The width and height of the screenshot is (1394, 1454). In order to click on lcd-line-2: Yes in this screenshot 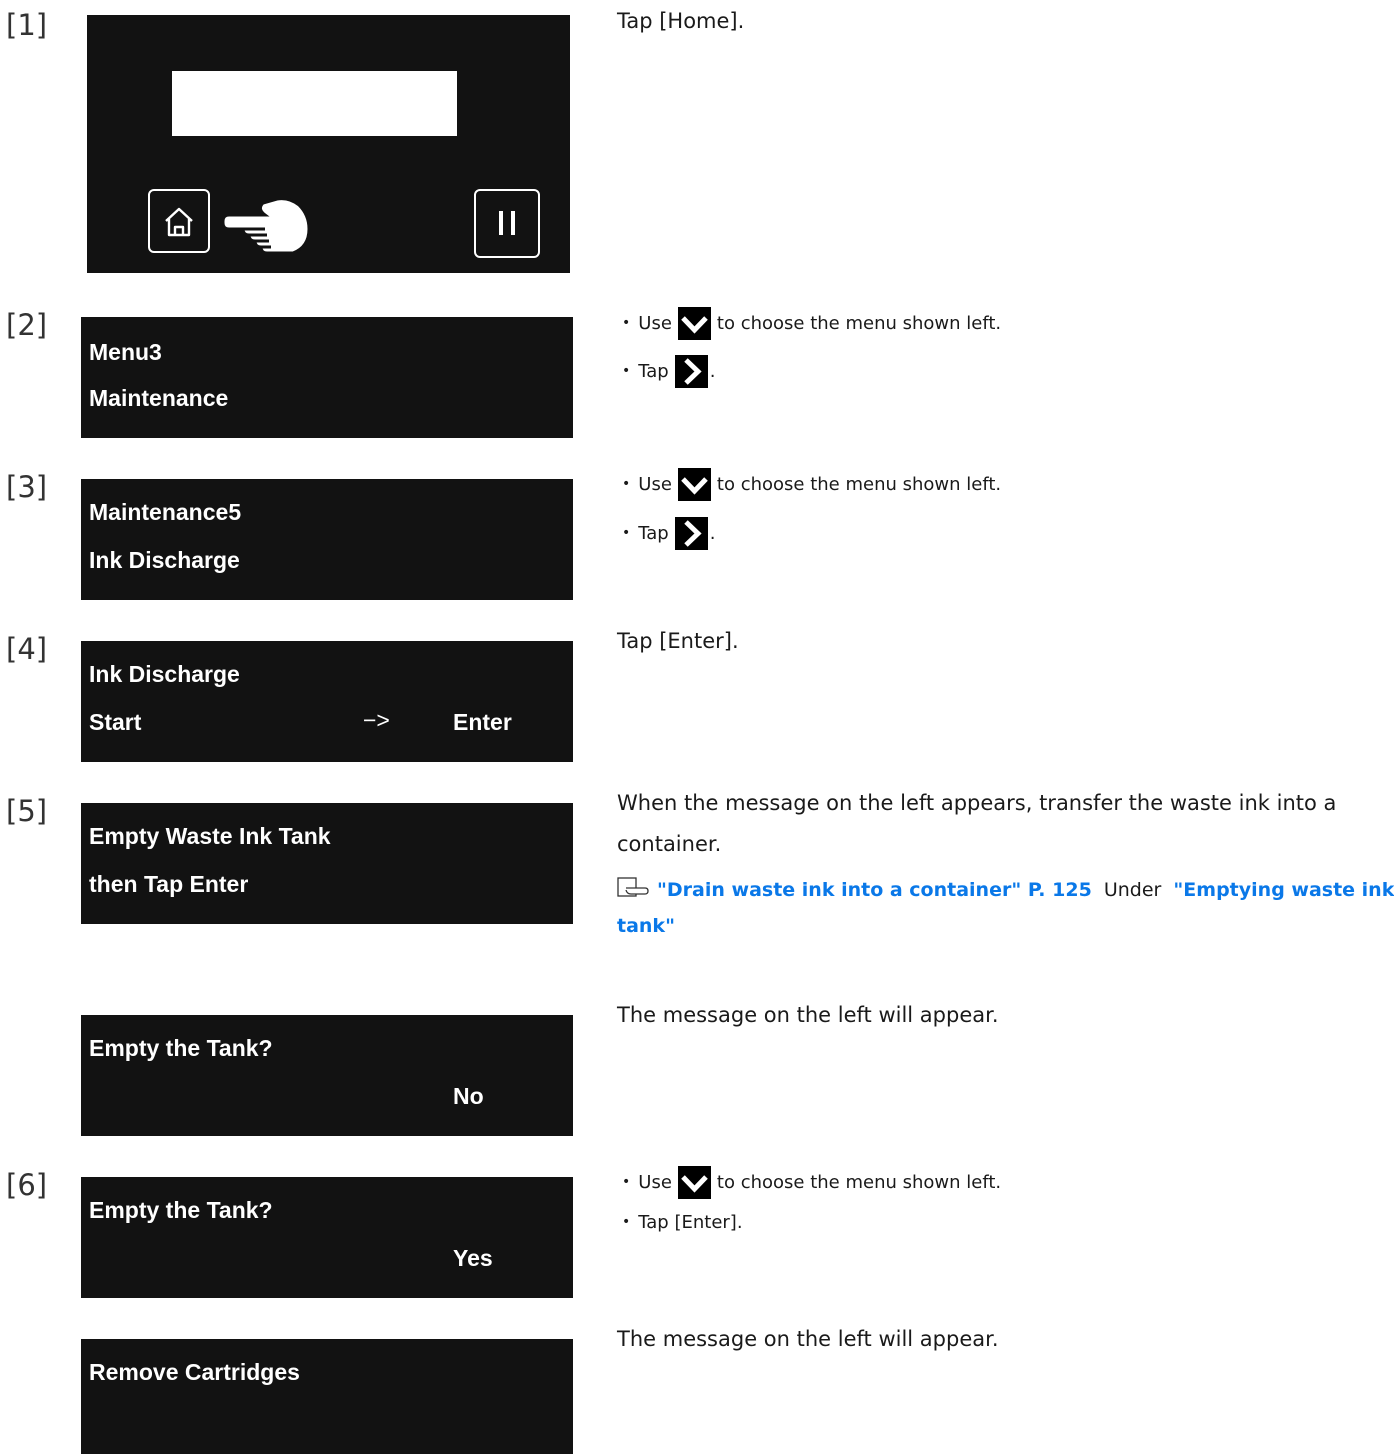, I will do `click(473, 1258)`.